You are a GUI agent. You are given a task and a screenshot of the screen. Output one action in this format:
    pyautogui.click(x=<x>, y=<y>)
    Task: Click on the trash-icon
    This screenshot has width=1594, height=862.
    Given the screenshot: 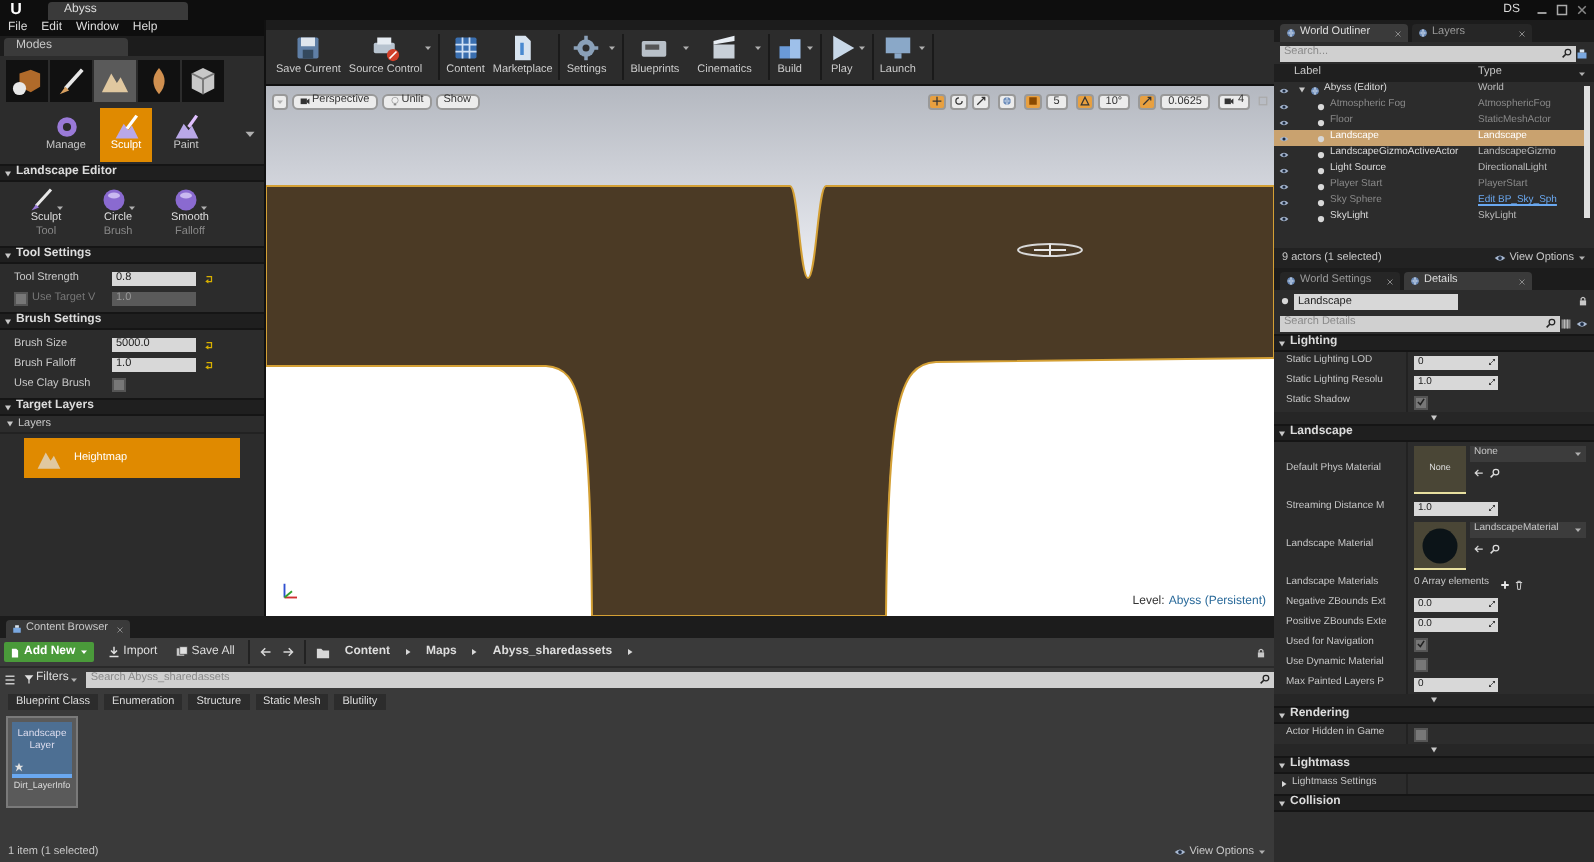 What is the action you would take?
    pyautogui.click(x=1518, y=584)
    